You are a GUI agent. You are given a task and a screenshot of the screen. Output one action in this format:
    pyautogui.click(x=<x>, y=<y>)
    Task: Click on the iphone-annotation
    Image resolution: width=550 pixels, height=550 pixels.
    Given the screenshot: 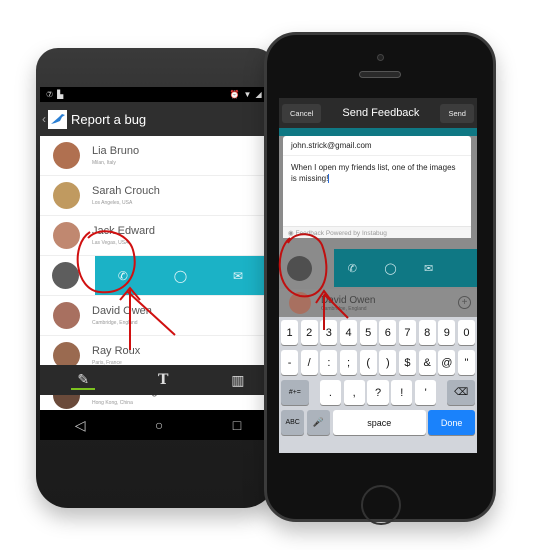 What is the action you would take?
    pyautogui.click(x=313, y=281)
    